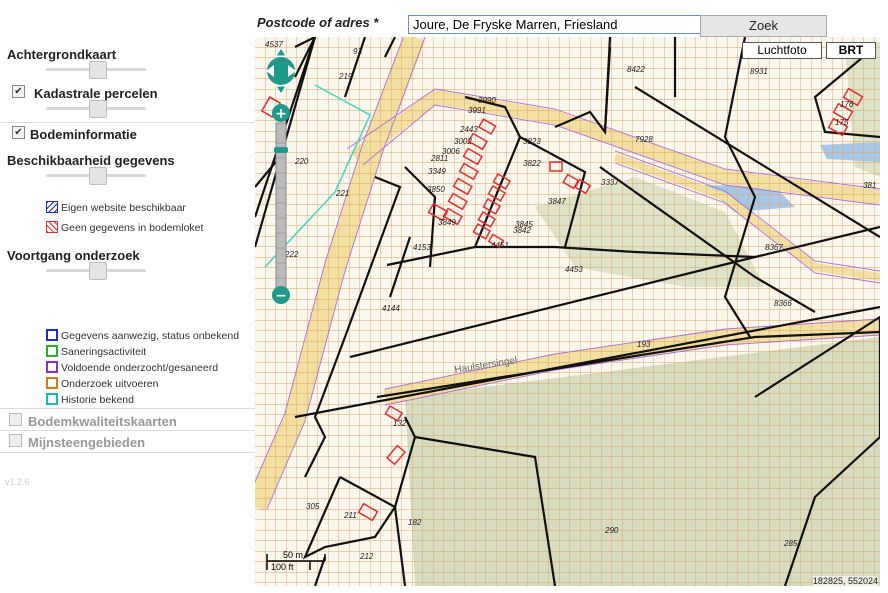 This screenshot has width=888, height=593. Describe the element at coordinates (366, 556) in the screenshot. I see `parcel-label: 212` at that location.